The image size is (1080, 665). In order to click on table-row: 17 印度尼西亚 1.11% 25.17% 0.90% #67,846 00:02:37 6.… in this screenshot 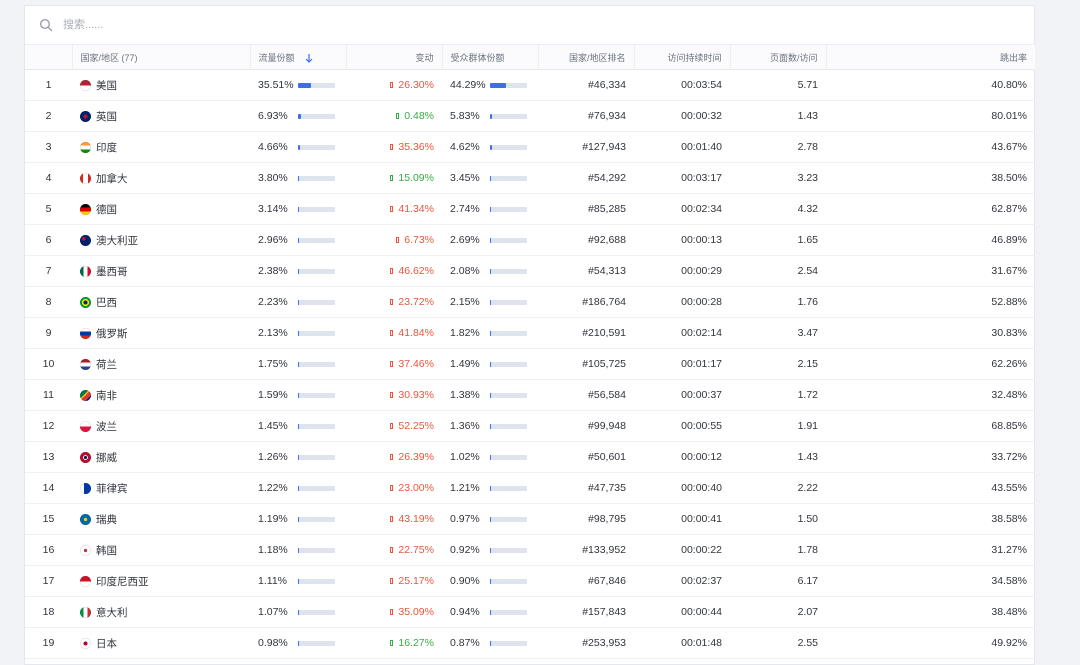, I will do `click(530, 581)`.